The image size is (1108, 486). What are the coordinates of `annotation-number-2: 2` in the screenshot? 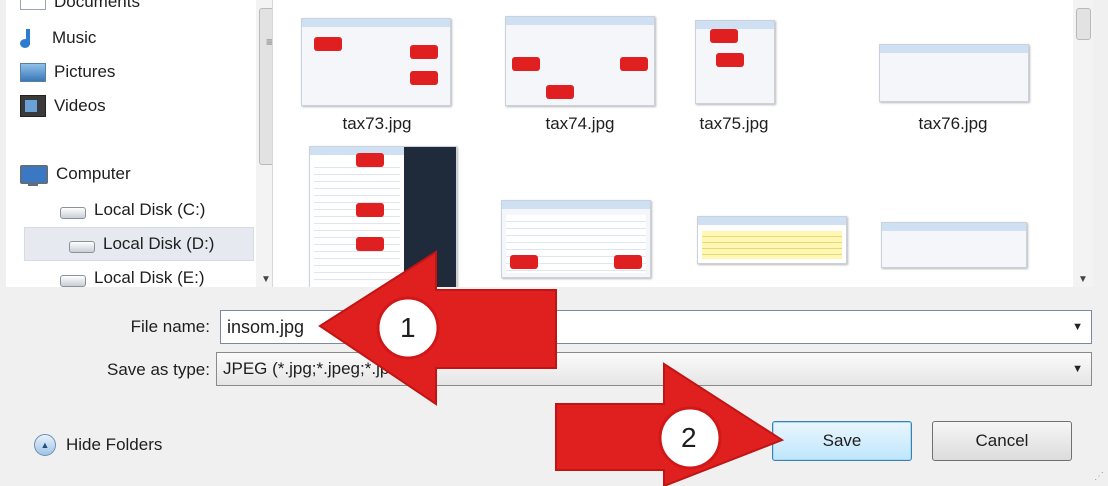 It's located at (689, 437).